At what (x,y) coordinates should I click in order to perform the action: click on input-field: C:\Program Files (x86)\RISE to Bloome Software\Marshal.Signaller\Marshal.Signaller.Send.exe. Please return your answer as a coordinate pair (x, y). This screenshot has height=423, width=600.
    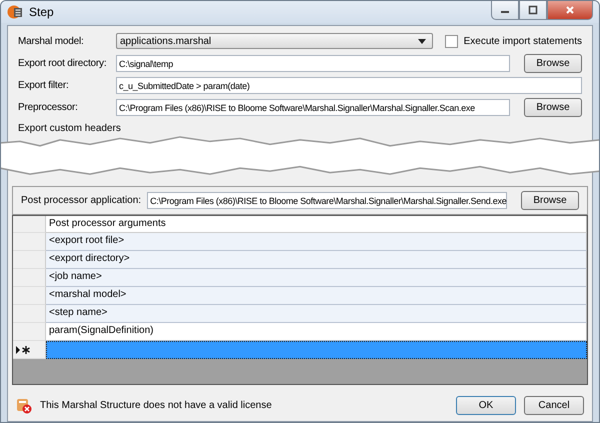
    Looking at the image, I should click on (327, 200).